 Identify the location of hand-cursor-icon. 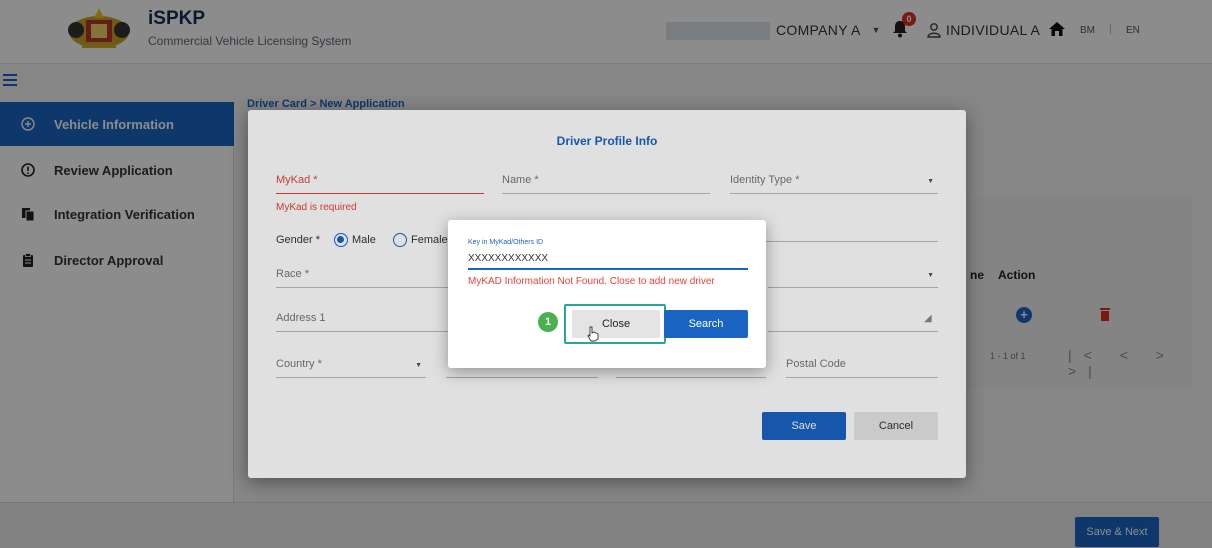
(593, 334).